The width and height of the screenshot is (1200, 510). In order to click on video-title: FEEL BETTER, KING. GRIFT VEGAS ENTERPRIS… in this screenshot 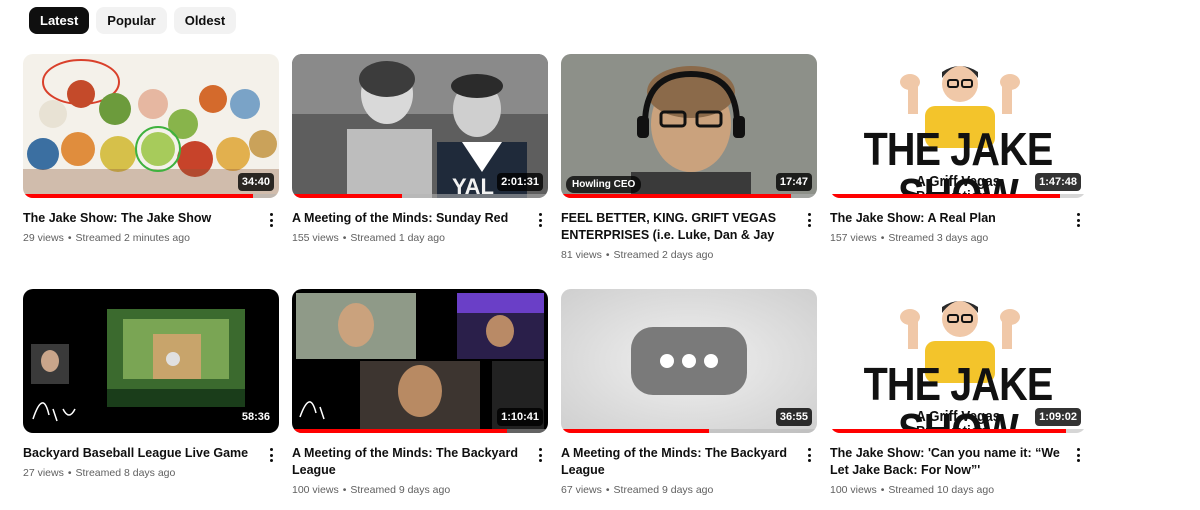, I will do `click(677, 227)`.